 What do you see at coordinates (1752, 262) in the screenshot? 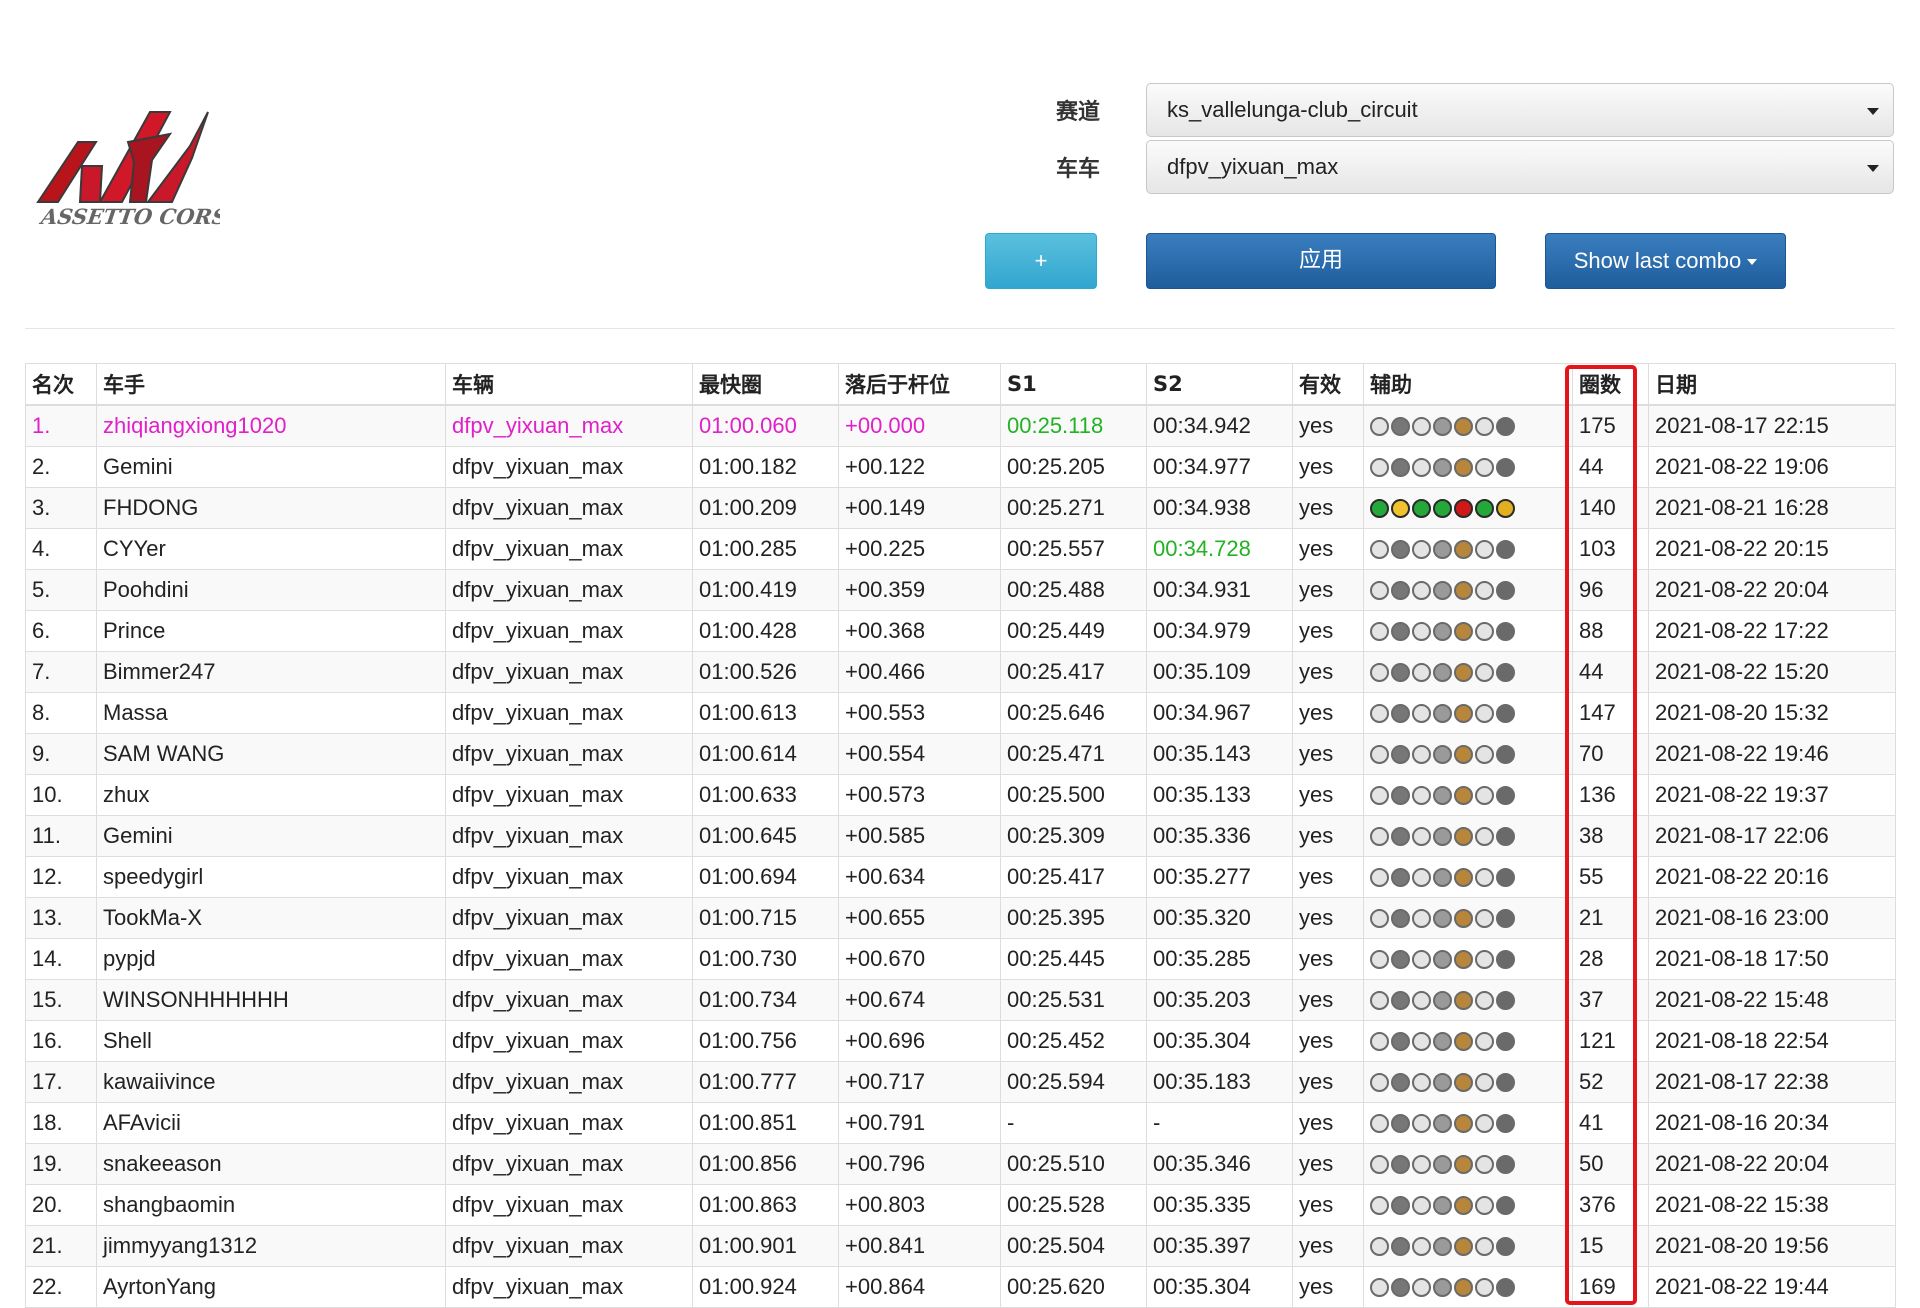
I see `caret-down-icon` at bounding box center [1752, 262].